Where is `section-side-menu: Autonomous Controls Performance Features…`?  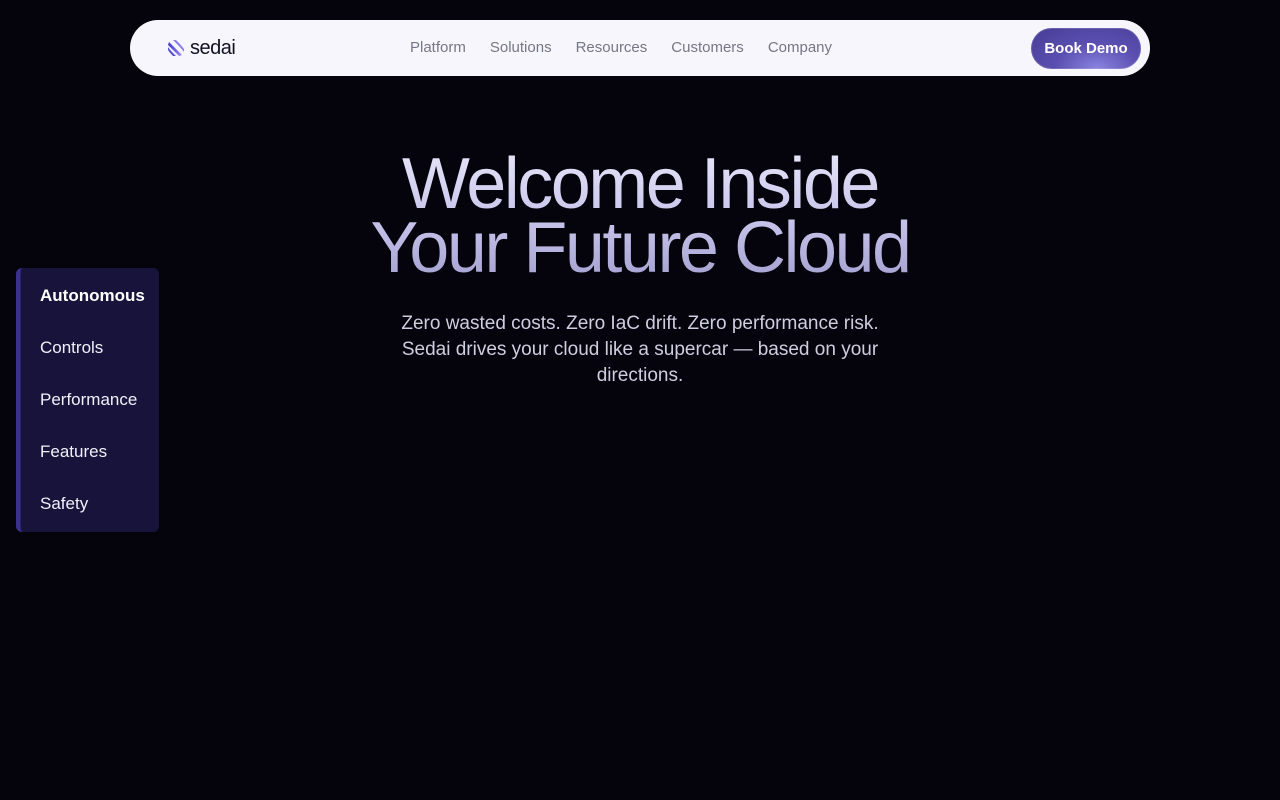 section-side-menu: Autonomous Controls Performance Features… is located at coordinates (87, 400).